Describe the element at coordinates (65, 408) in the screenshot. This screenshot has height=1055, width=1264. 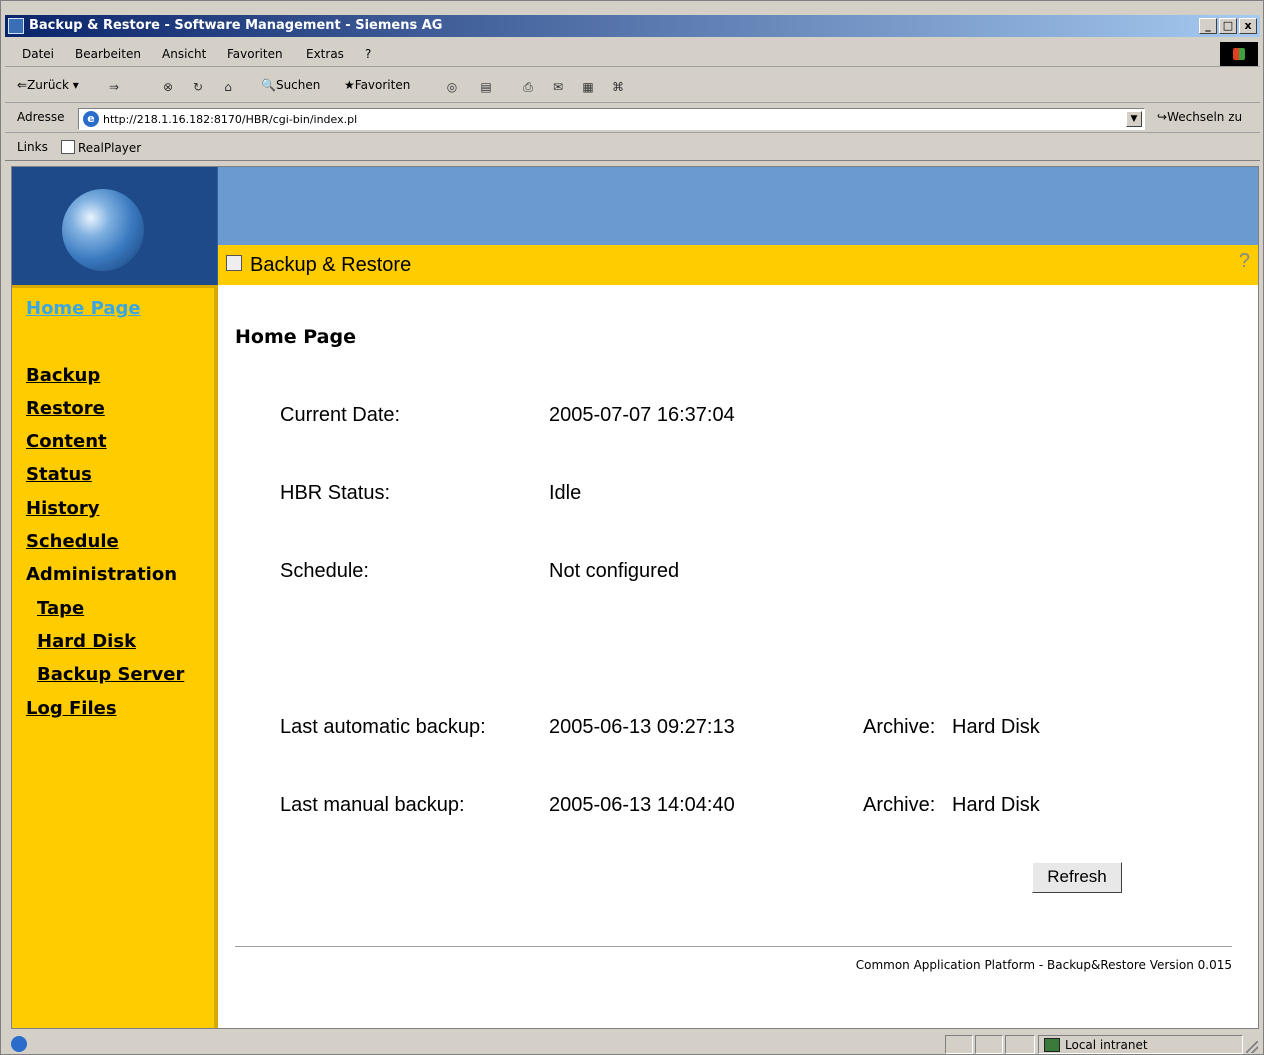
I see `sidebar-item-restore: Restore` at that location.